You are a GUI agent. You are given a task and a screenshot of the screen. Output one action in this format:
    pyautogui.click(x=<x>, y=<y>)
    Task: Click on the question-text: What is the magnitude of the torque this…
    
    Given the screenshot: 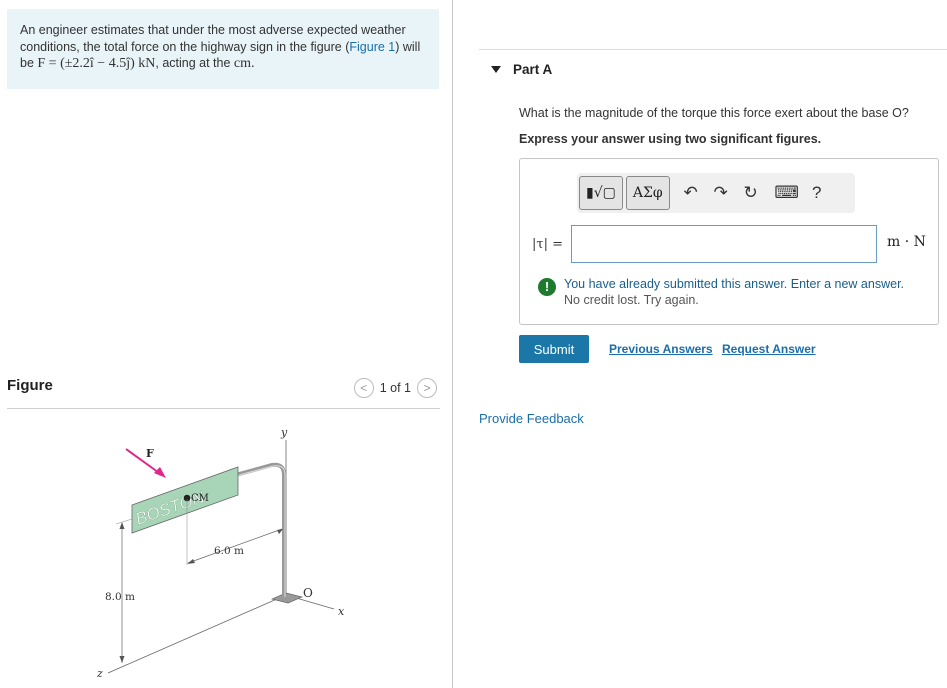 What is the action you would take?
    pyautogui.click(x=714, y=113)
    